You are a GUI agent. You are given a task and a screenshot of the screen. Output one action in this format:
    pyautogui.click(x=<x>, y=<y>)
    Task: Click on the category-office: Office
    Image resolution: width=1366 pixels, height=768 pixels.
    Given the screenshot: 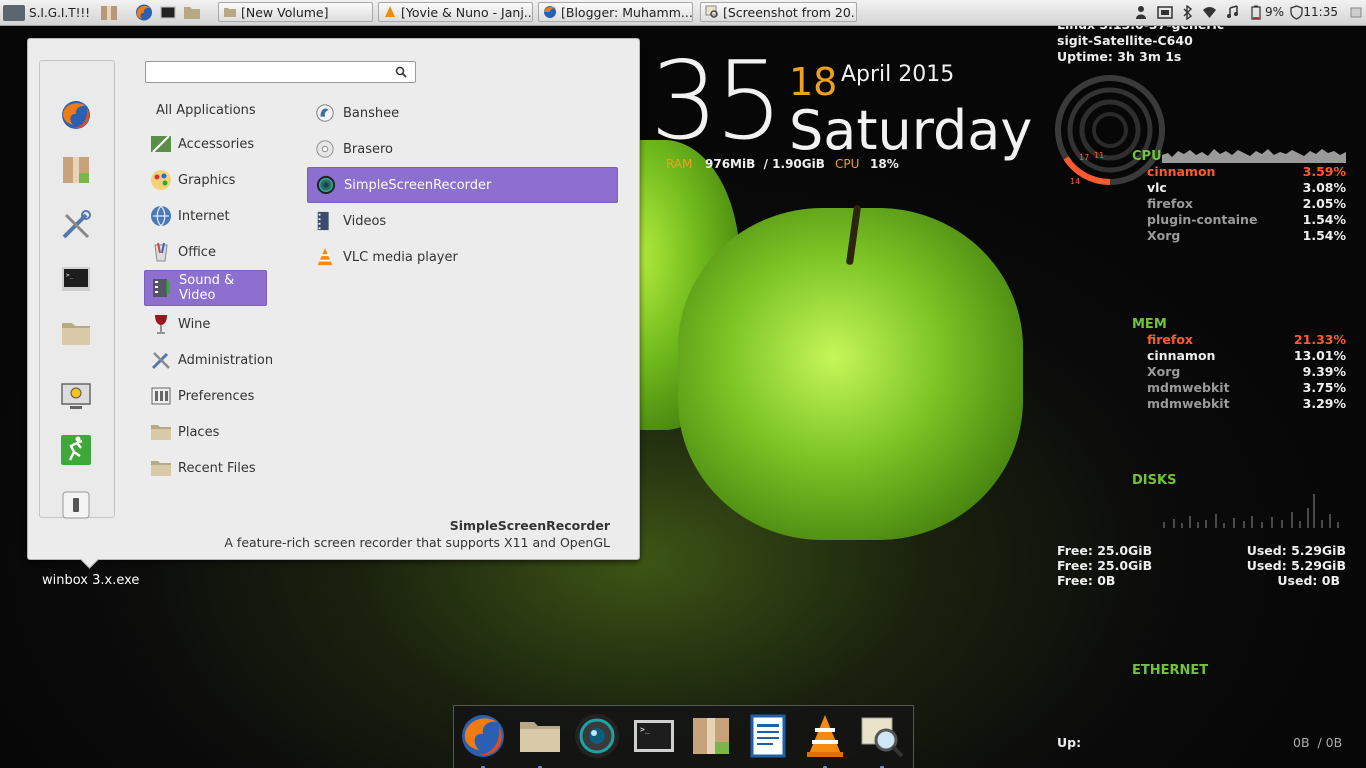 What is the action you would take?
    pyautogui.click(x=205, y=252)
    